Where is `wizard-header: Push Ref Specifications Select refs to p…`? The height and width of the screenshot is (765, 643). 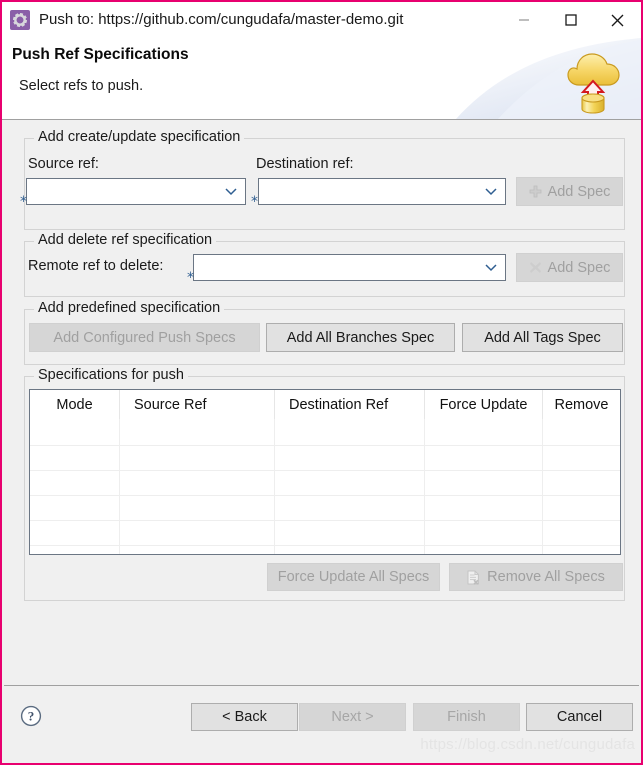
wizard-header: Push Ref Specifications Select refs to p… is located at coordinates (321, 79).